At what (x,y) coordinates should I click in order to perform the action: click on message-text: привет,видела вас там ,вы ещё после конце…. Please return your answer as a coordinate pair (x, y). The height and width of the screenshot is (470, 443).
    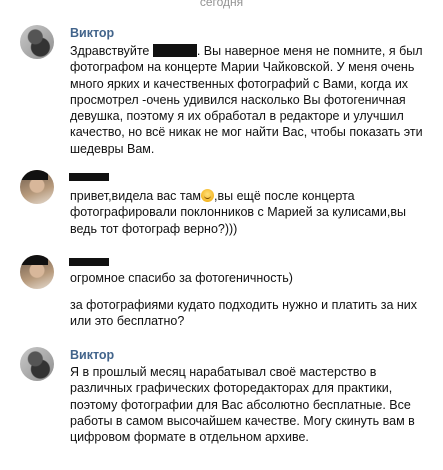
    Looking at the image, I should click on (252, 212).